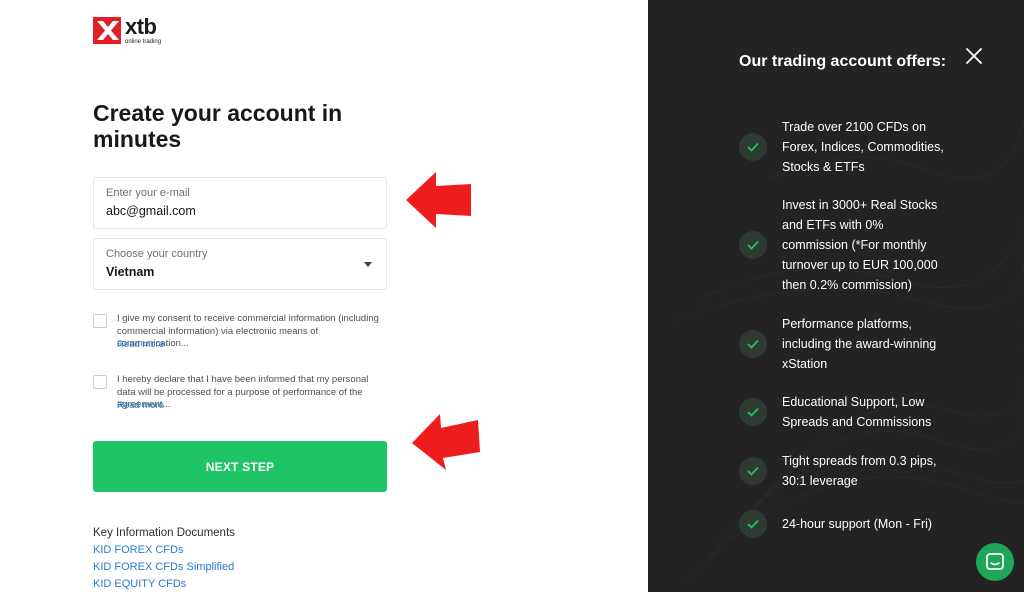  I want to click on kid-equity-cfds-link: KID EQUITY CFDs, so click(139, 584).